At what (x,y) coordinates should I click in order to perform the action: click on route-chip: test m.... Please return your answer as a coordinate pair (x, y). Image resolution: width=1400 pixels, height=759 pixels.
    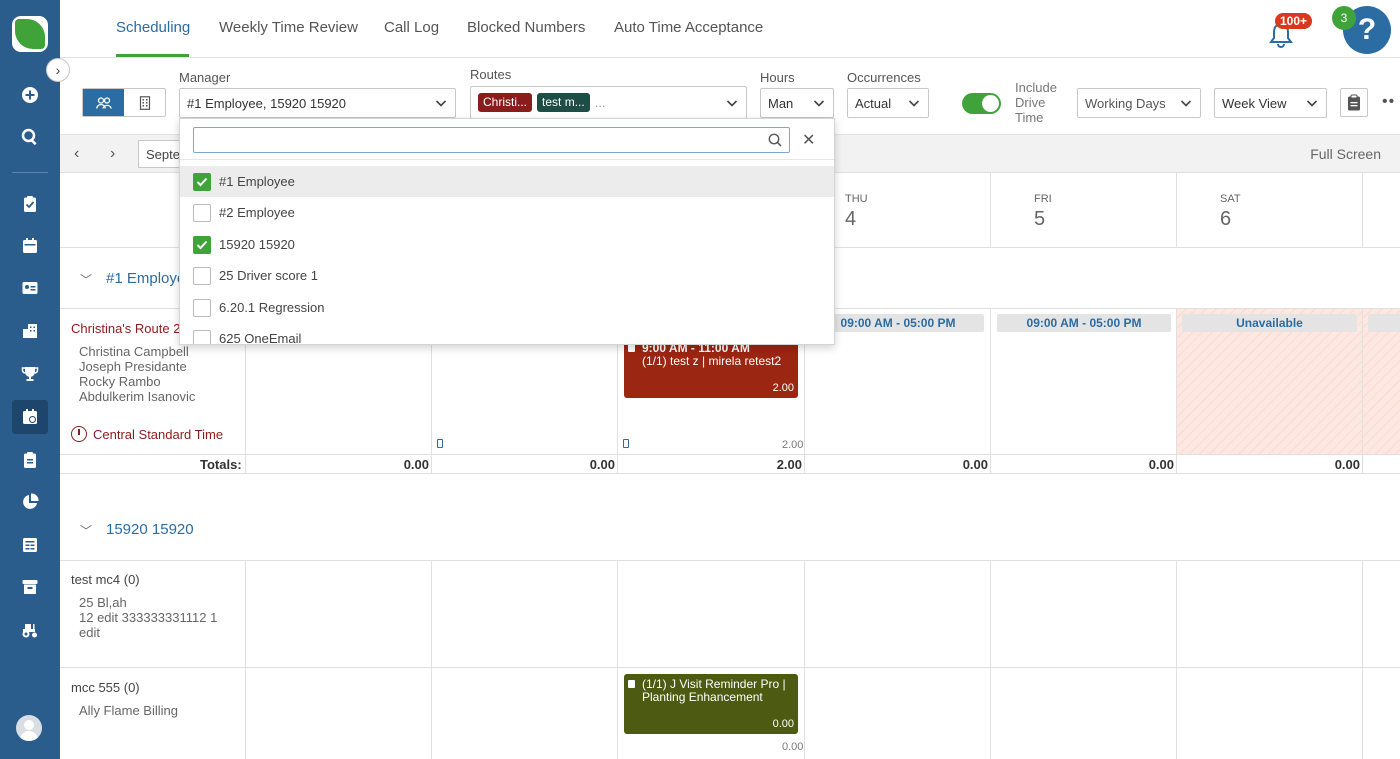
    Looking at the image, I should click on (563, 102).